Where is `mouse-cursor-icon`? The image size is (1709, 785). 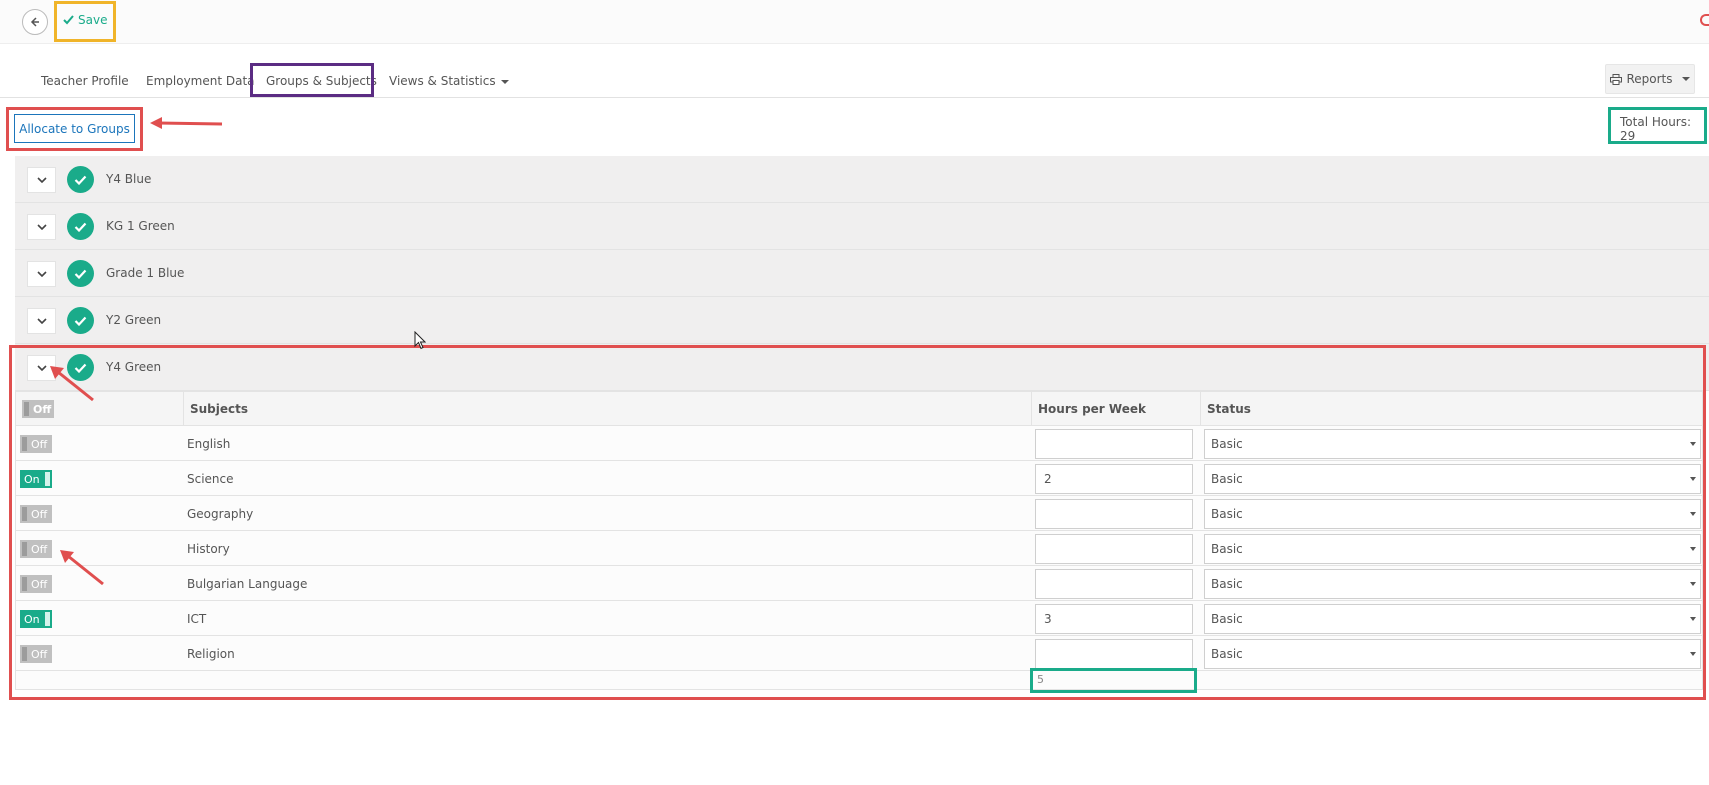
mouse-cursor-icon is located at coordinates (420, 340).